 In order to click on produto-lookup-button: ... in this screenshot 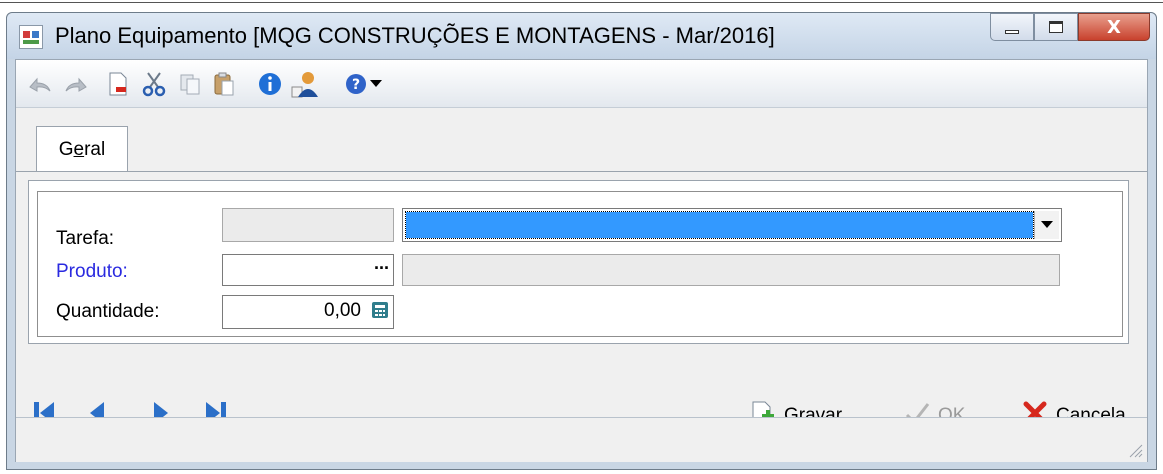, I will do `click(381, 263)`.